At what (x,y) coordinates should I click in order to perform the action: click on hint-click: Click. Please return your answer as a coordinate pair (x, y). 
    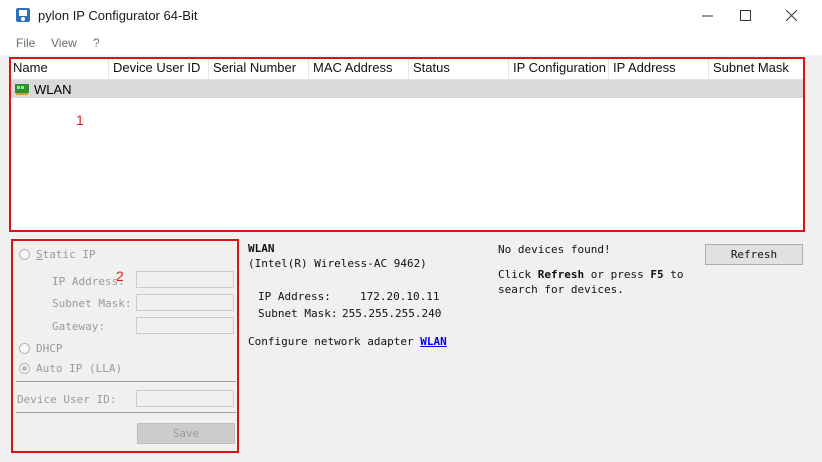
    Looking at the image, I should click on (515, 274).